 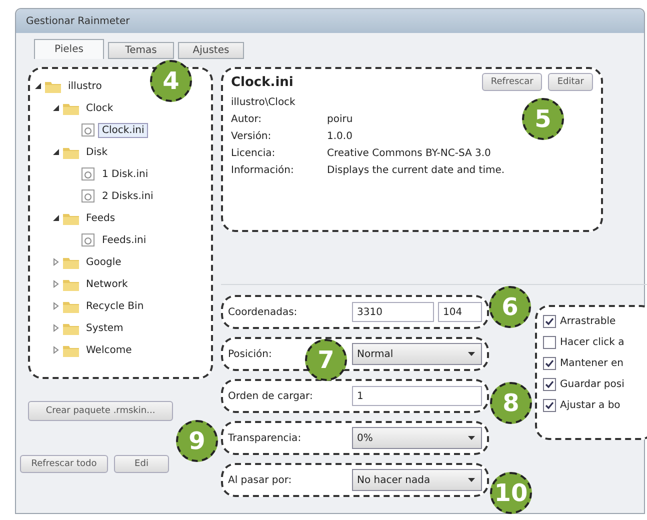 I want to click on window-title: Gestionar Rainmeter, so click(x=78, y=21).